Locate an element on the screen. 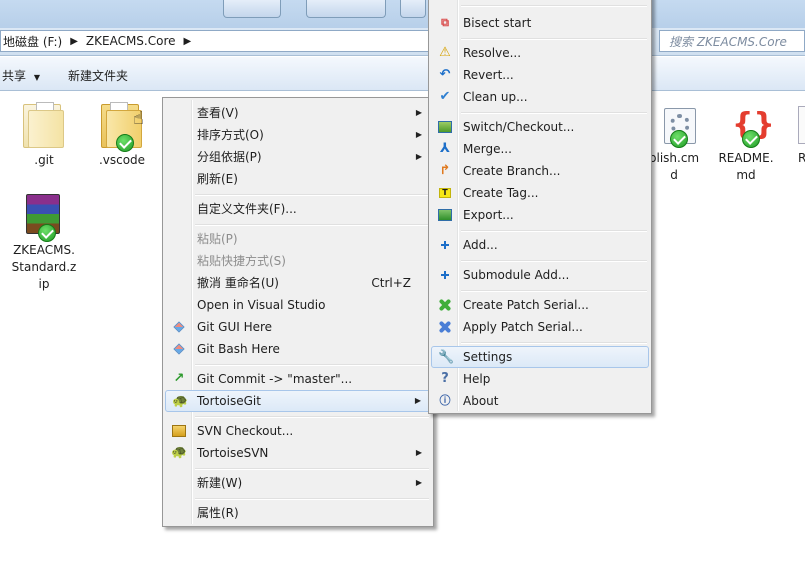 Image resolution: width=805 pixels, height=579 pixels. tag-icon: T is located at coordinates (445, 193).